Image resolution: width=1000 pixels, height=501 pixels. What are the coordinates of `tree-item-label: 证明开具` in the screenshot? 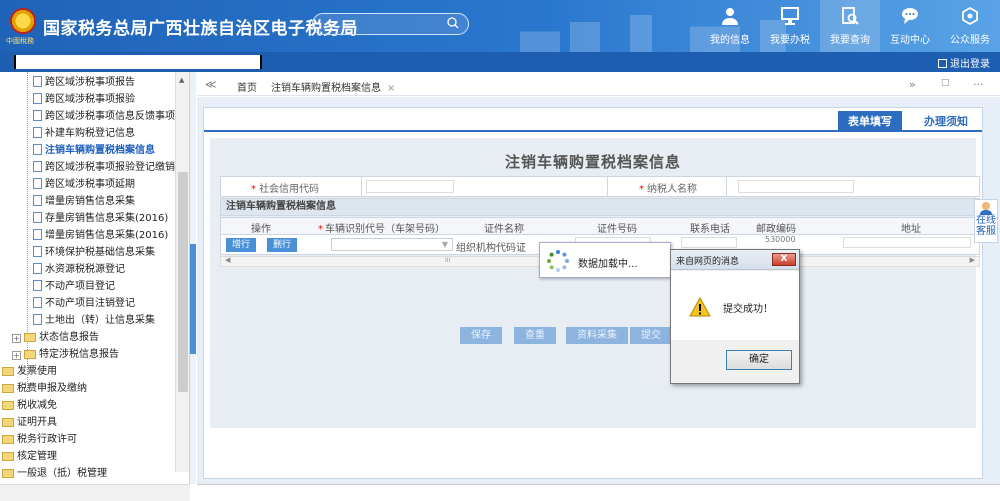 It's located at (37, 422).